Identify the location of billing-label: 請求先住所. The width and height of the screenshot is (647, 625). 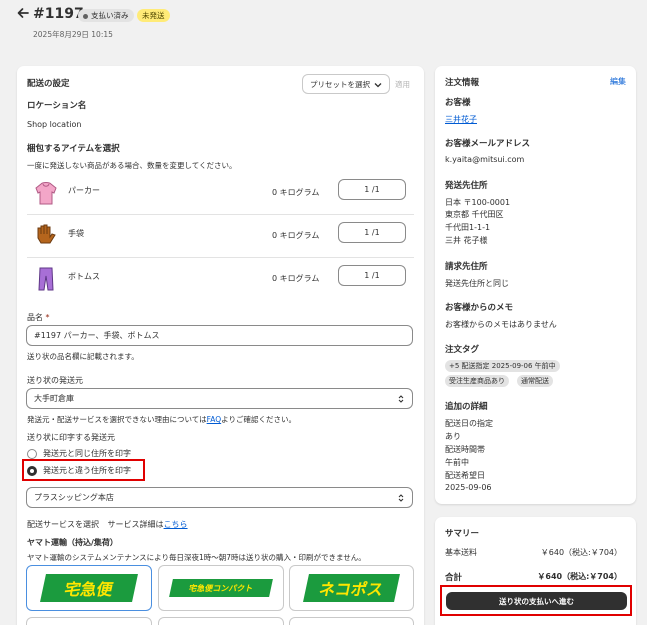
(466, 267).